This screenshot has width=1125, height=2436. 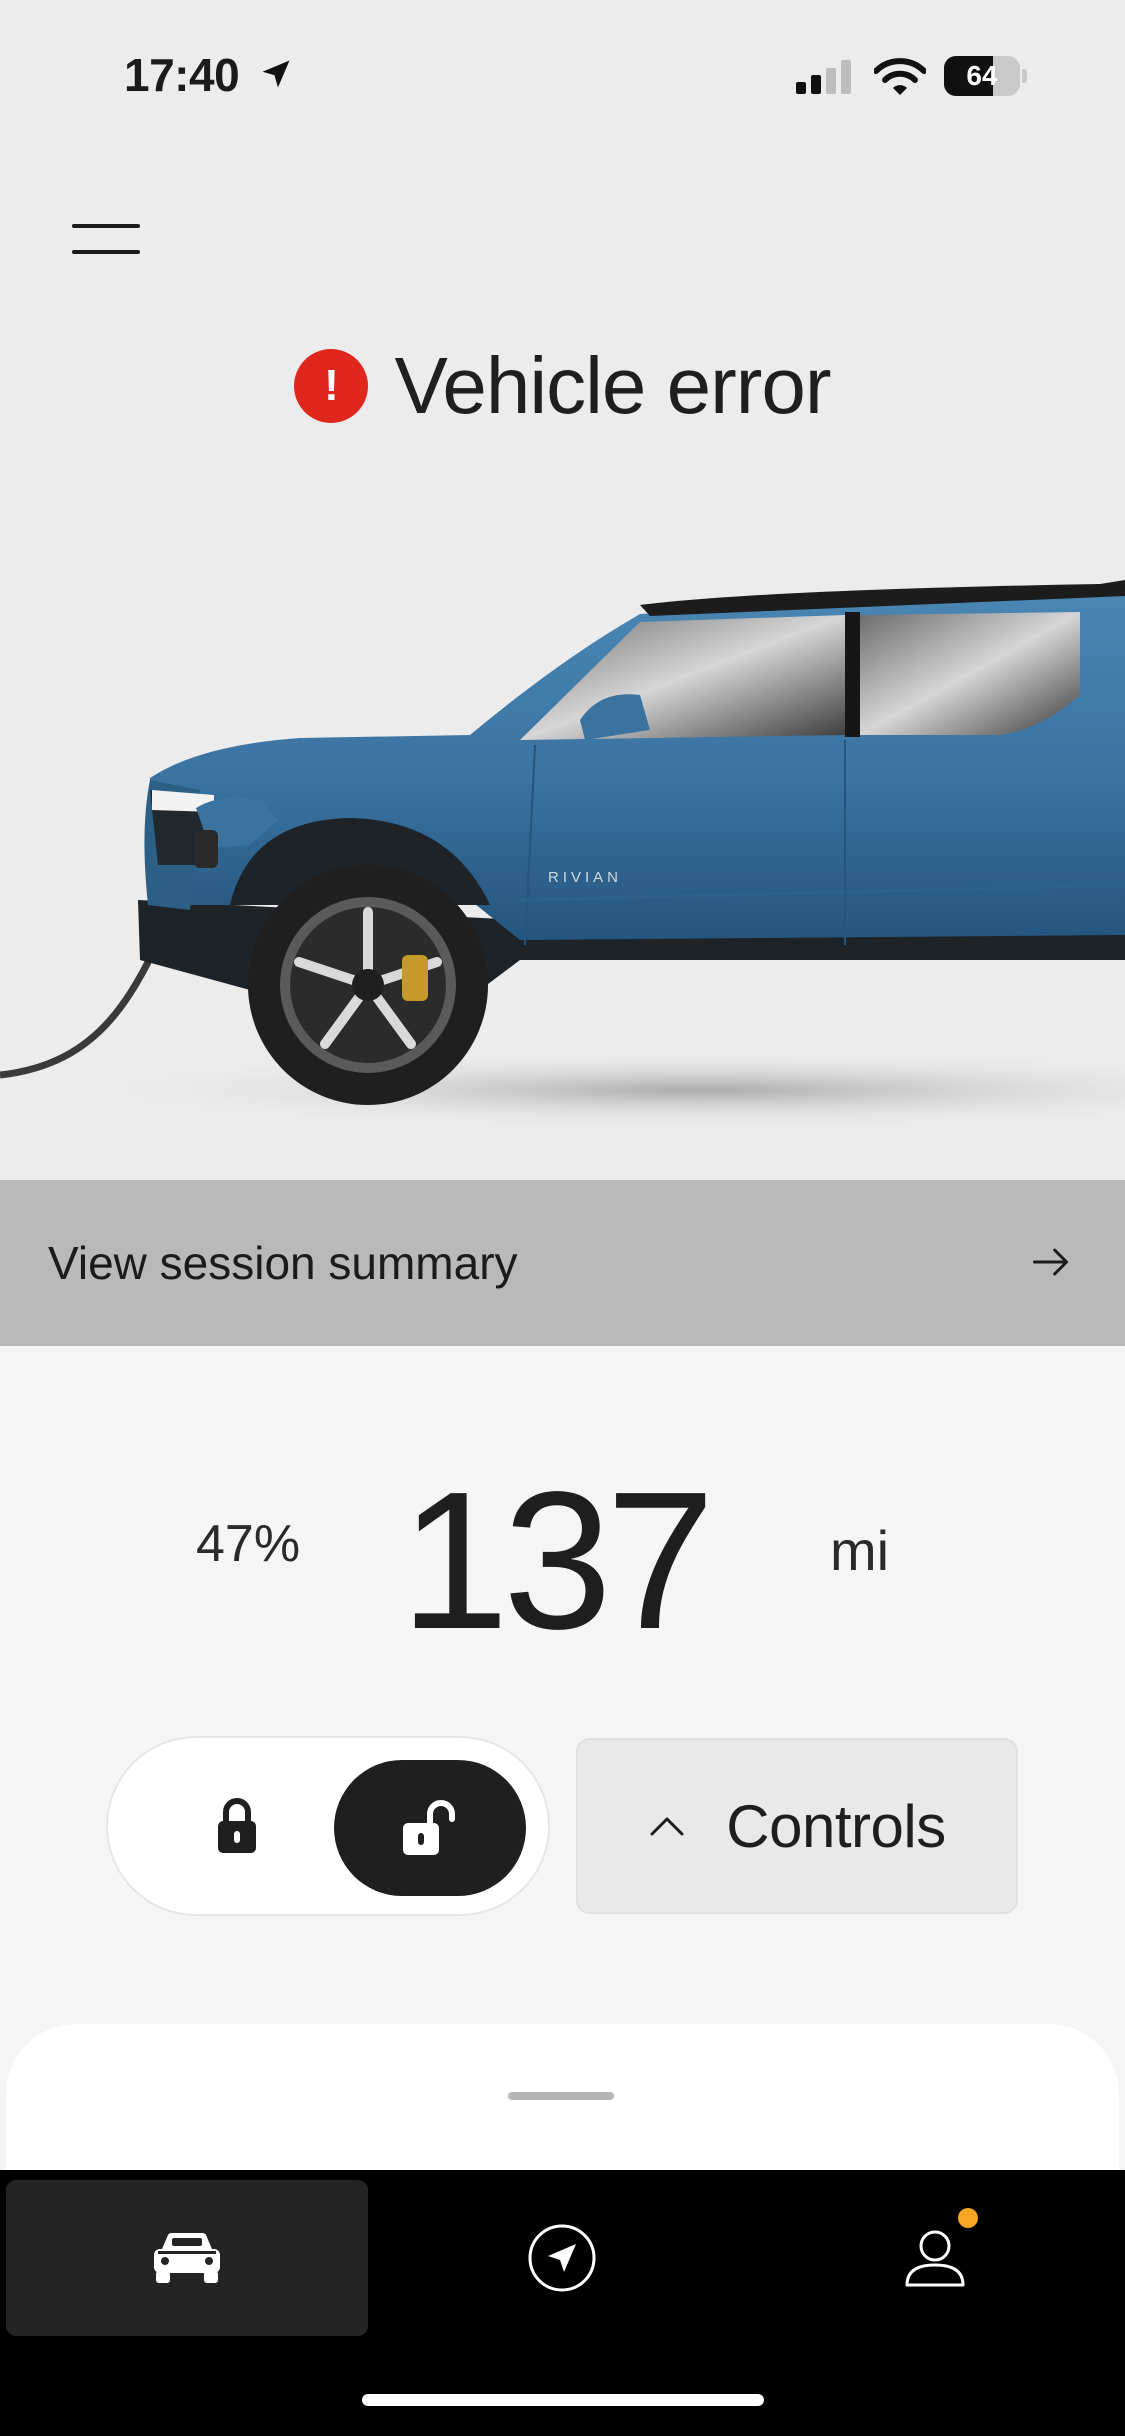 I want to click on lock-open-icon, so click(x=429, y=1827).